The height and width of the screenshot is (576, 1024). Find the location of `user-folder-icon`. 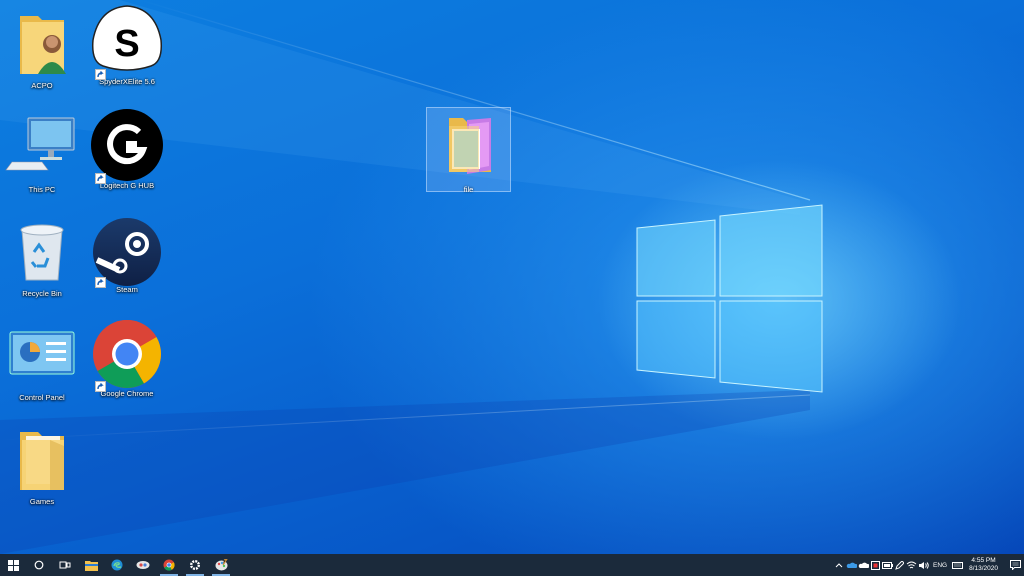

user-folder-icon is located at coordinates (43, 45).